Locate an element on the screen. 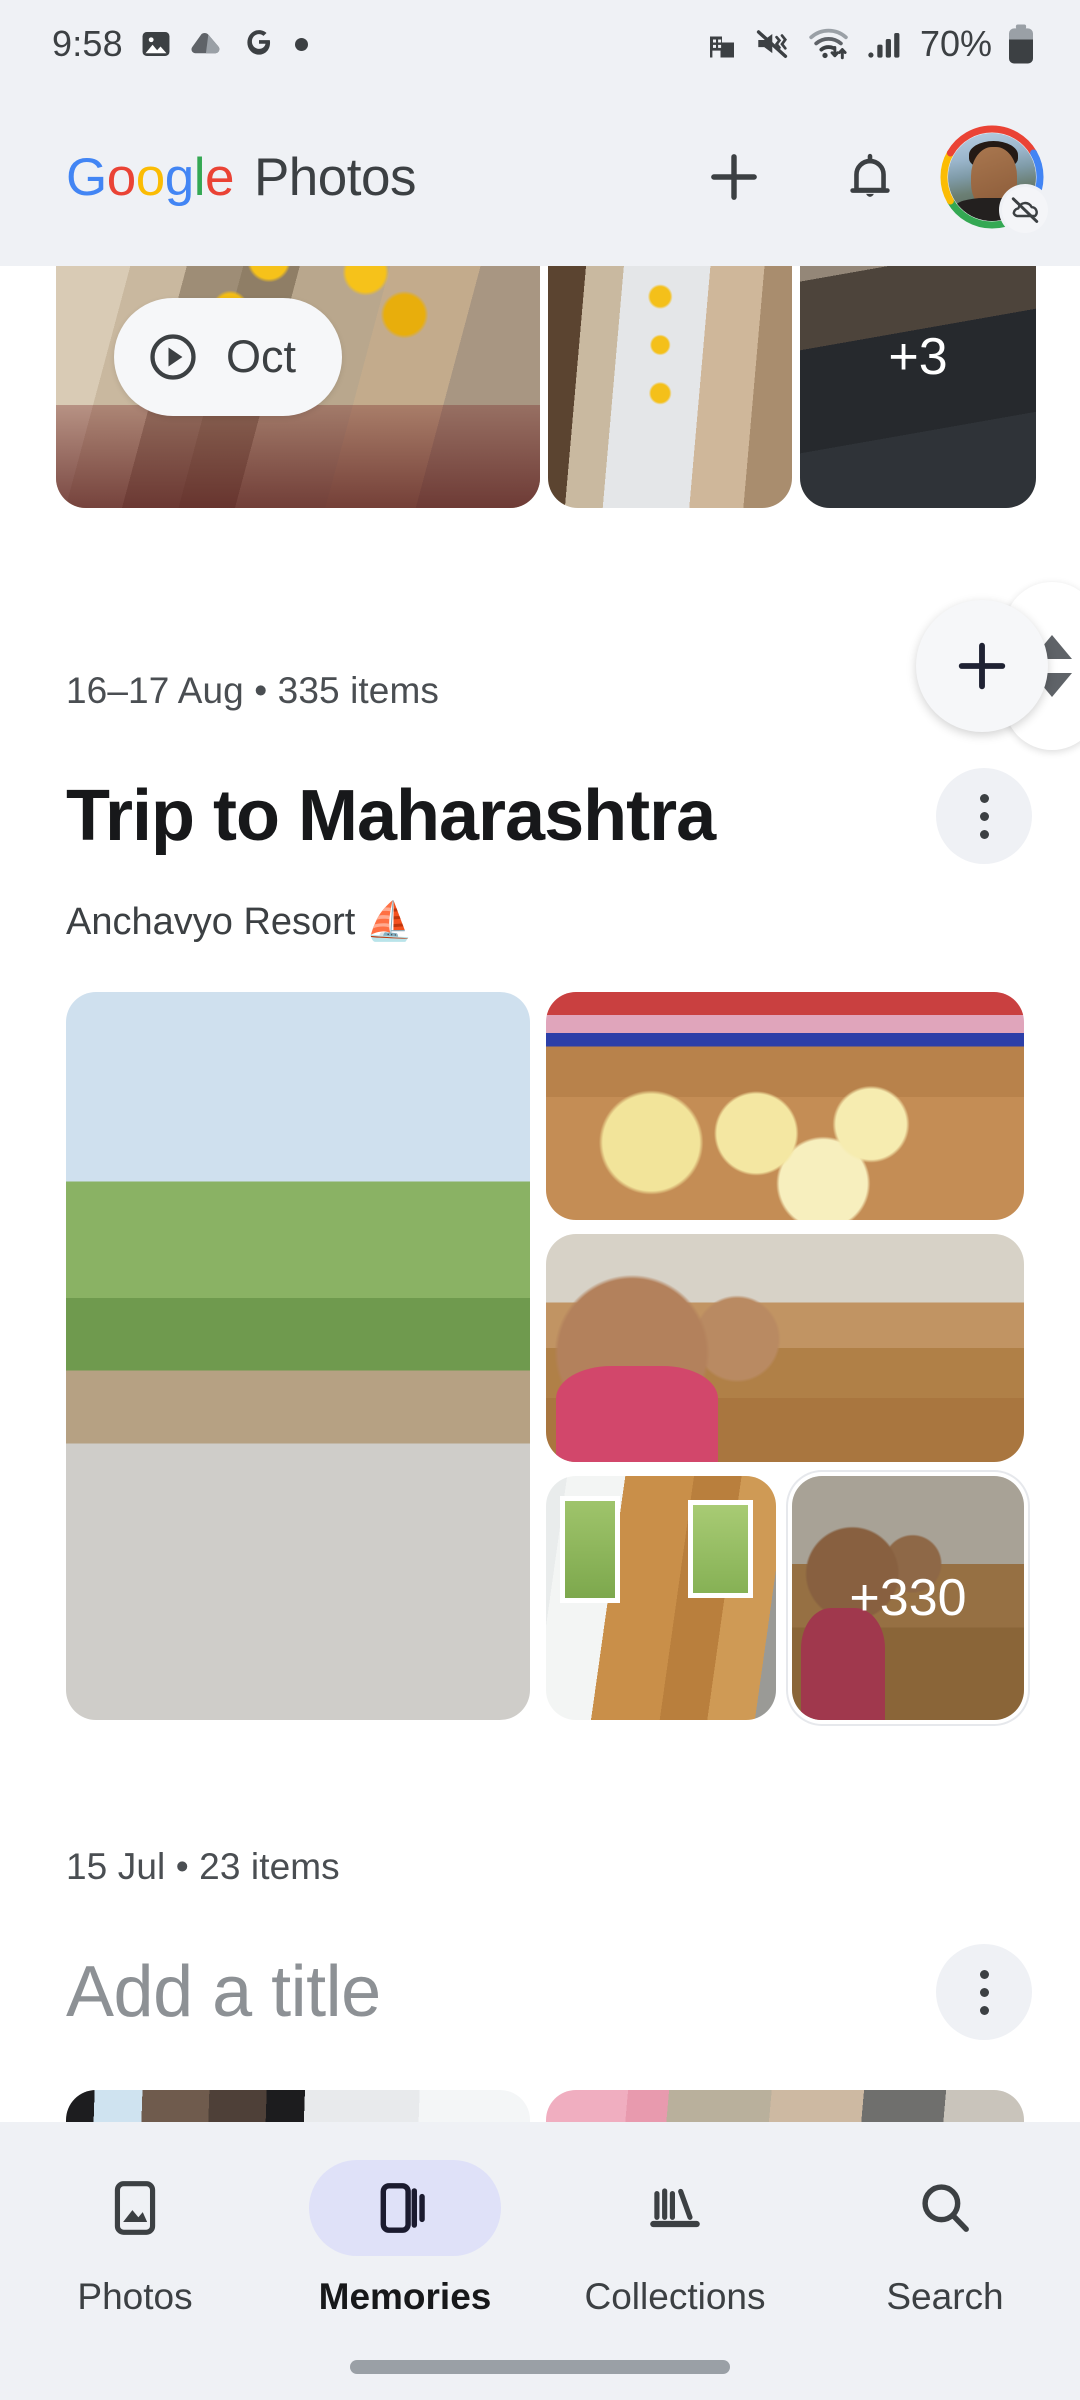 This screenshot has width=1080, height=2400. memory-subtitle: Anchavyo Resort ⛵ is located at coordinates (240, 922).